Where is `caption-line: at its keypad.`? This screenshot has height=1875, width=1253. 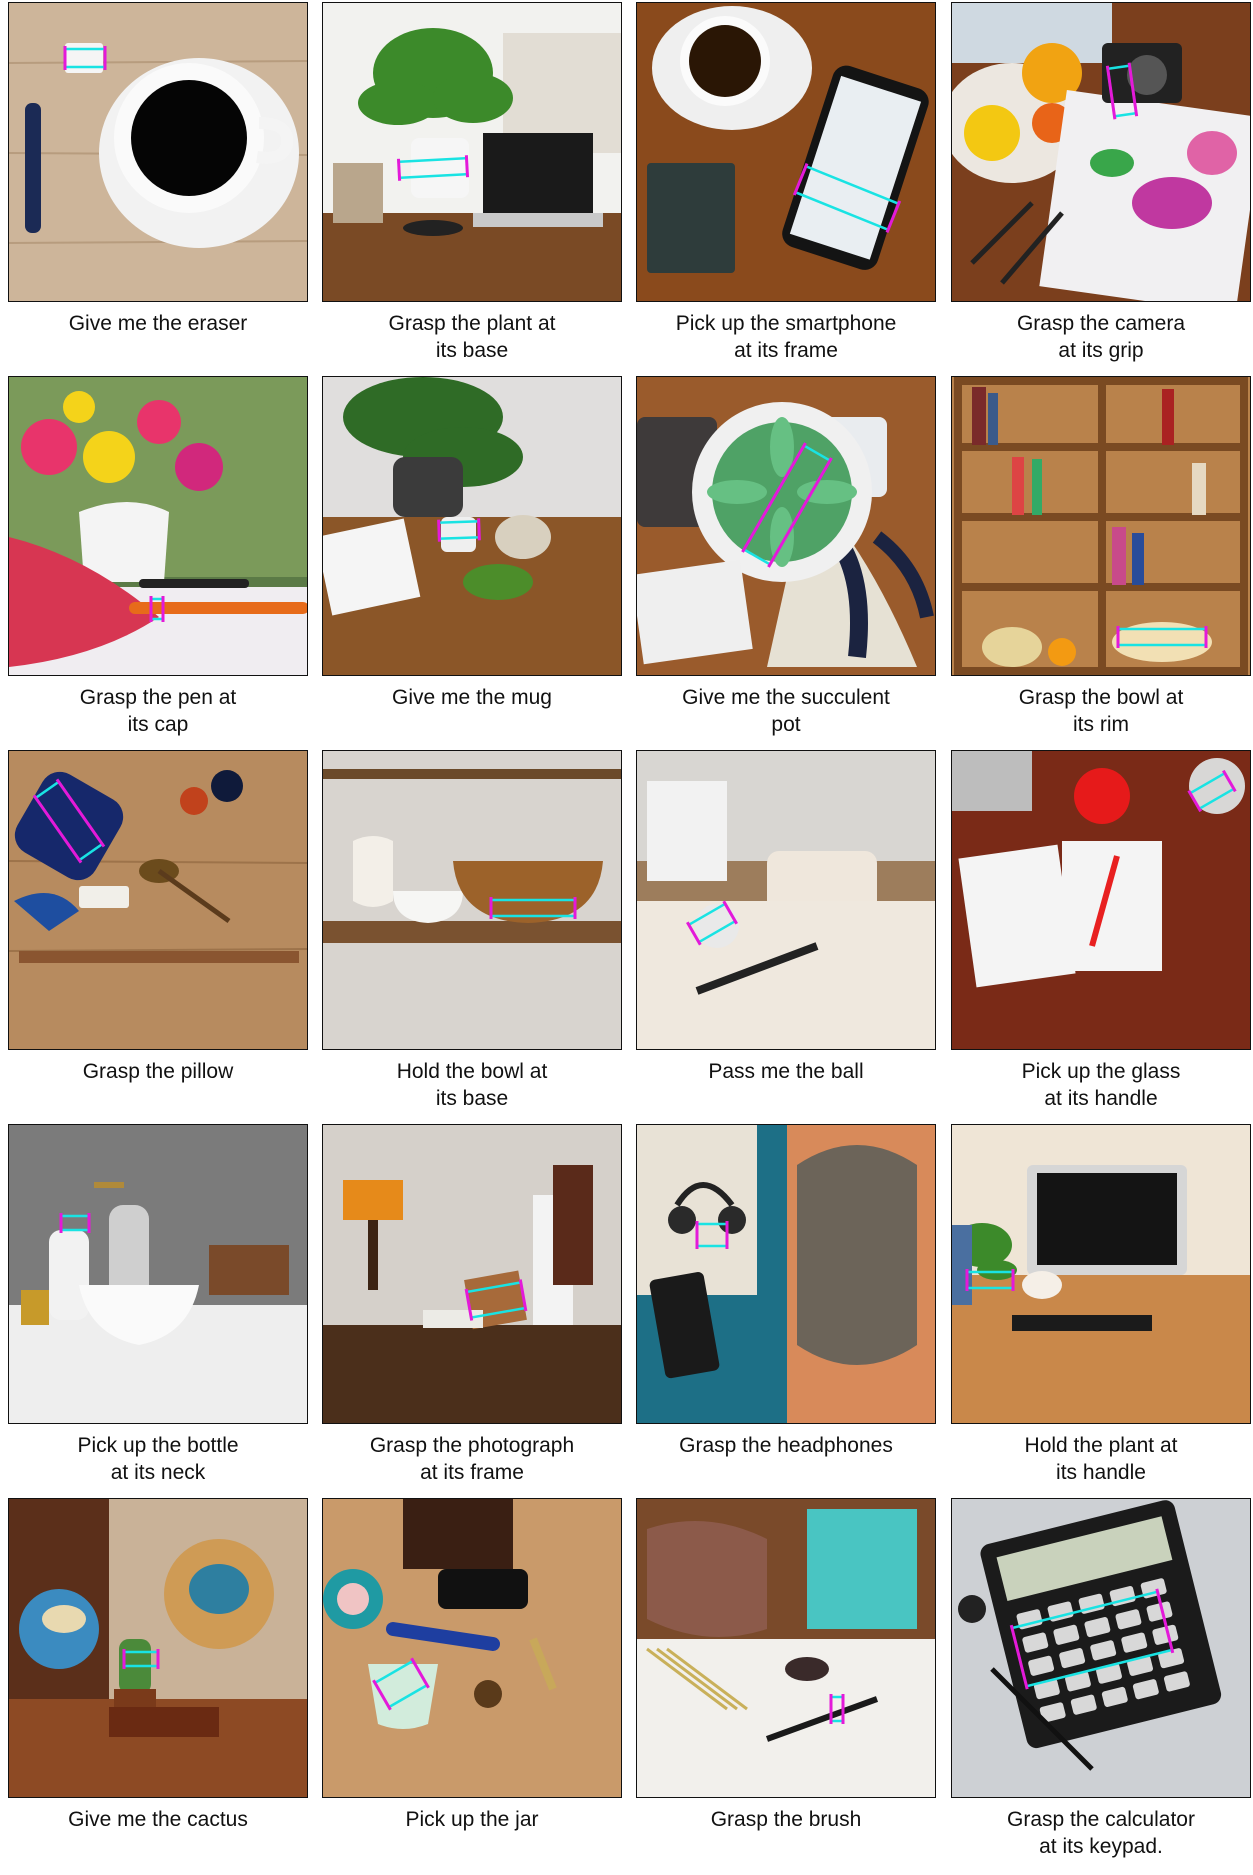 caption-line: at its keypad. is located at coordinates (1101, 1846).